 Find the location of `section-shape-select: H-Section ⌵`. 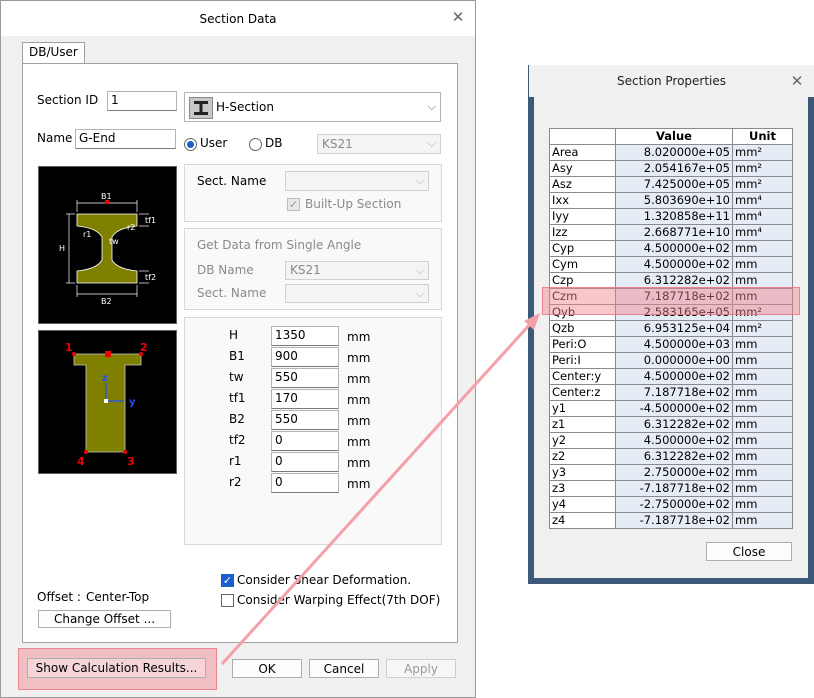

section-shape-select: H-Section ⌵ is located at coordinates (312, 107).